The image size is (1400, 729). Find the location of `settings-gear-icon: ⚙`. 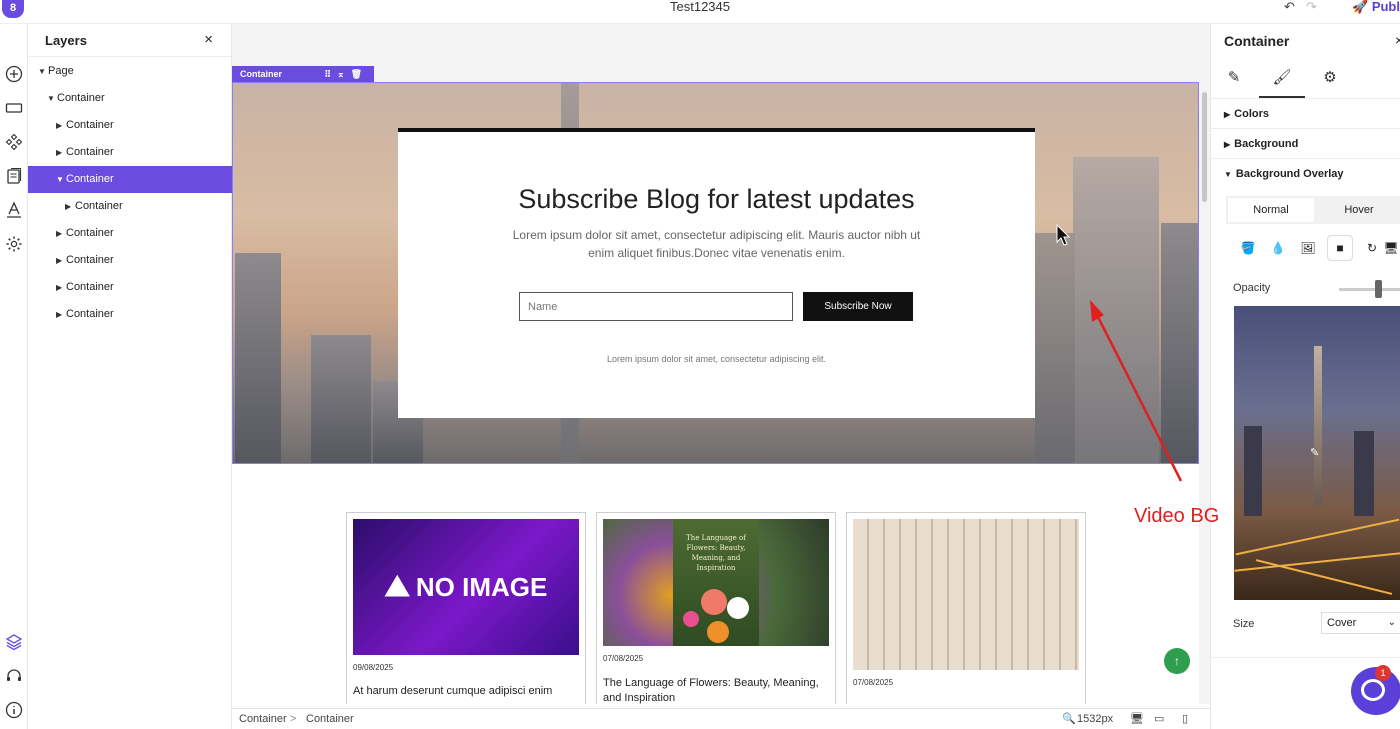

settings-gear-icon: ⚙ is located at coordinates (1330, 83).